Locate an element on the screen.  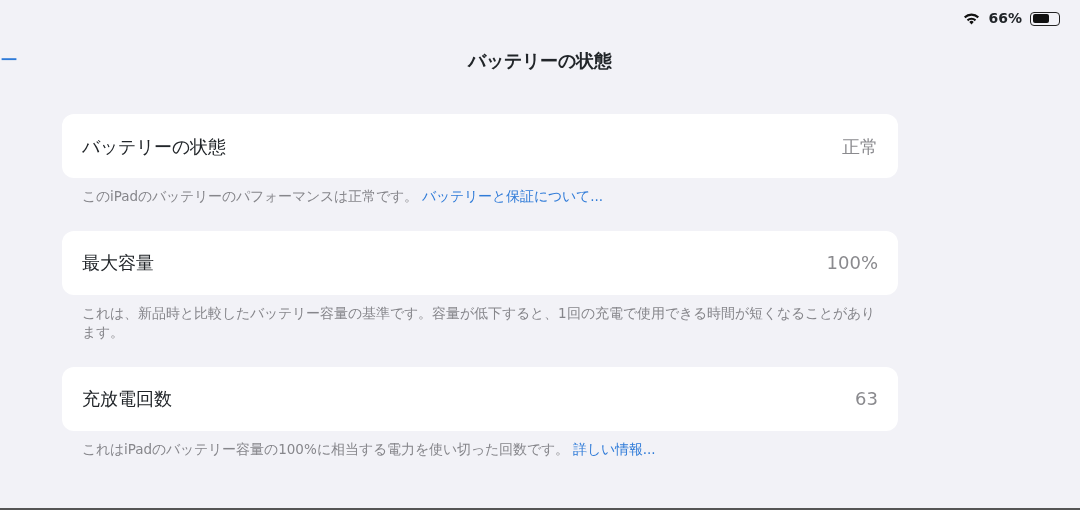
footer-text: これは、新品時と比較したバッテリー容量の基準です。容量が低下すると、1回の充電で使用できる時間が短くなることがあります。 is located at coordinates (478, 323).